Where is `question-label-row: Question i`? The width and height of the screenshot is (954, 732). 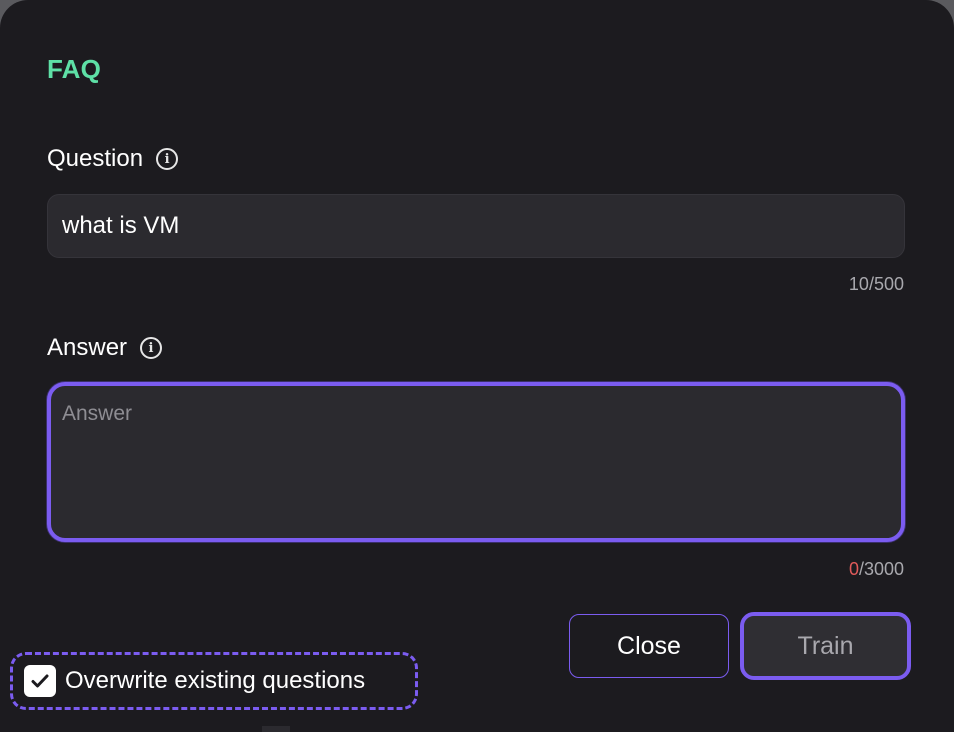 question-label-row: Question i is located at coordinates (113, 159).